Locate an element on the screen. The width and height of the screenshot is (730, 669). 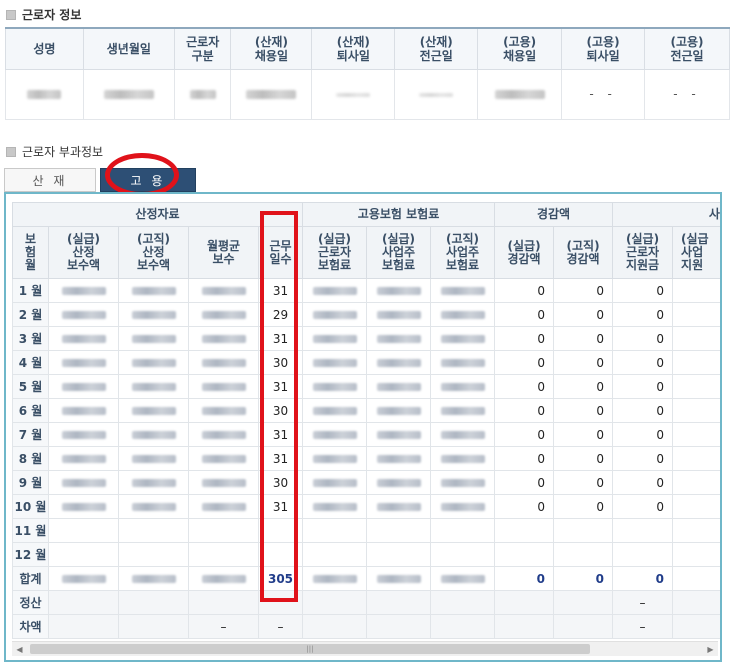
scroll-thumb: ||| is located at coordinates (310, 649).